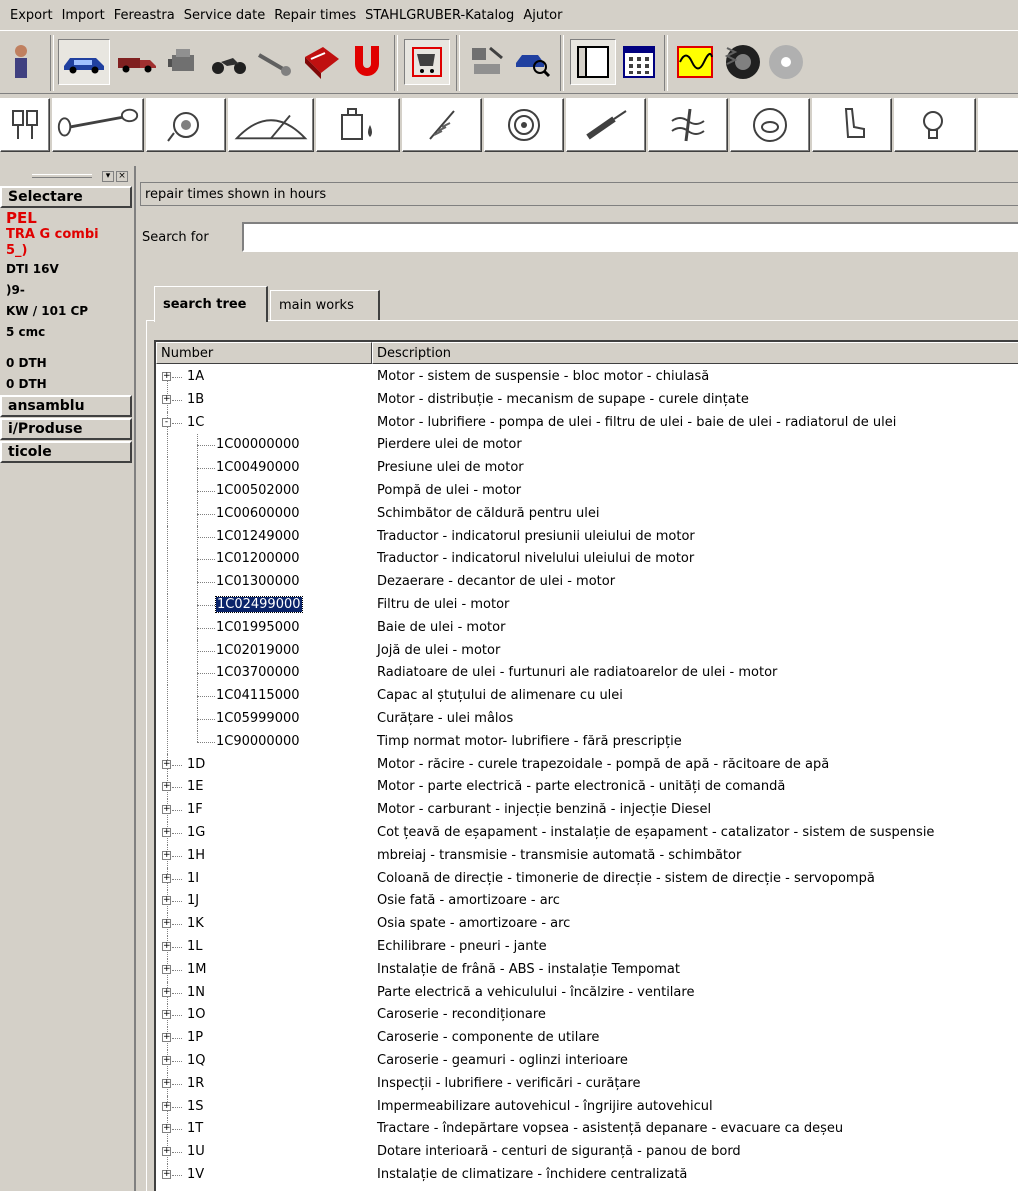  What do you see at coordinates (587, 924) in the screenshot?
I see `tree-group-row: +1K Osia spate - amortizoare - arc` at bounding box center [587, 924].